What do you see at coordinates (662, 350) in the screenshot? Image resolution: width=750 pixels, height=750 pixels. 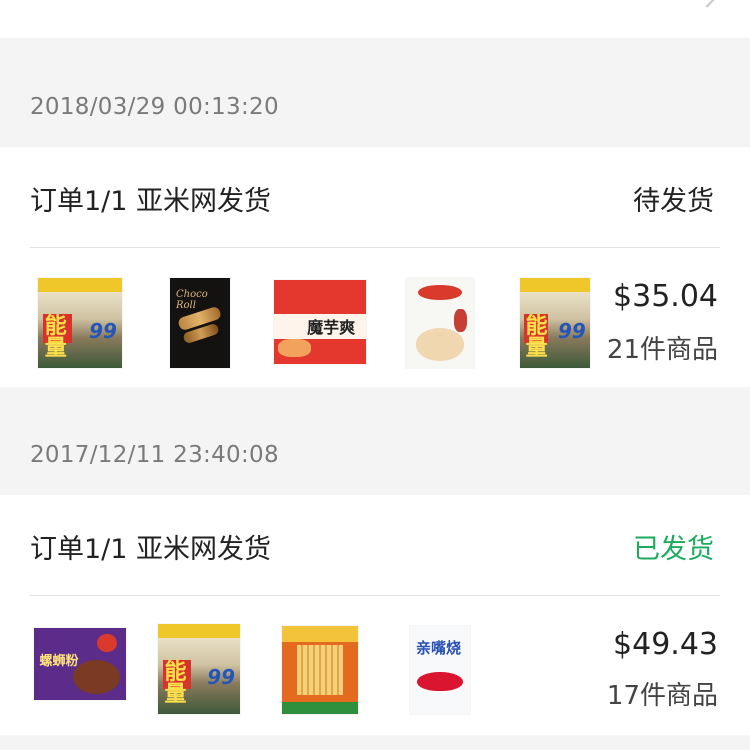 I see `item-count: 21件商品` at bounding box center [662, 350].